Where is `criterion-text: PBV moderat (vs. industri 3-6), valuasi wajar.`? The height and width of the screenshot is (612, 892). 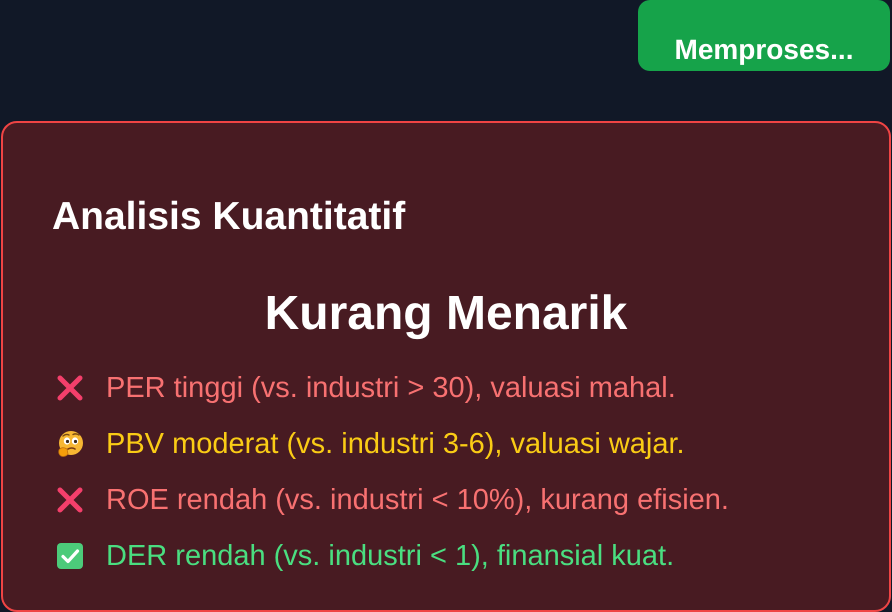 criterion-text: PBV moderat (vs. industri 3-6), valuasi wajar. is located at coordinates (395, 444).